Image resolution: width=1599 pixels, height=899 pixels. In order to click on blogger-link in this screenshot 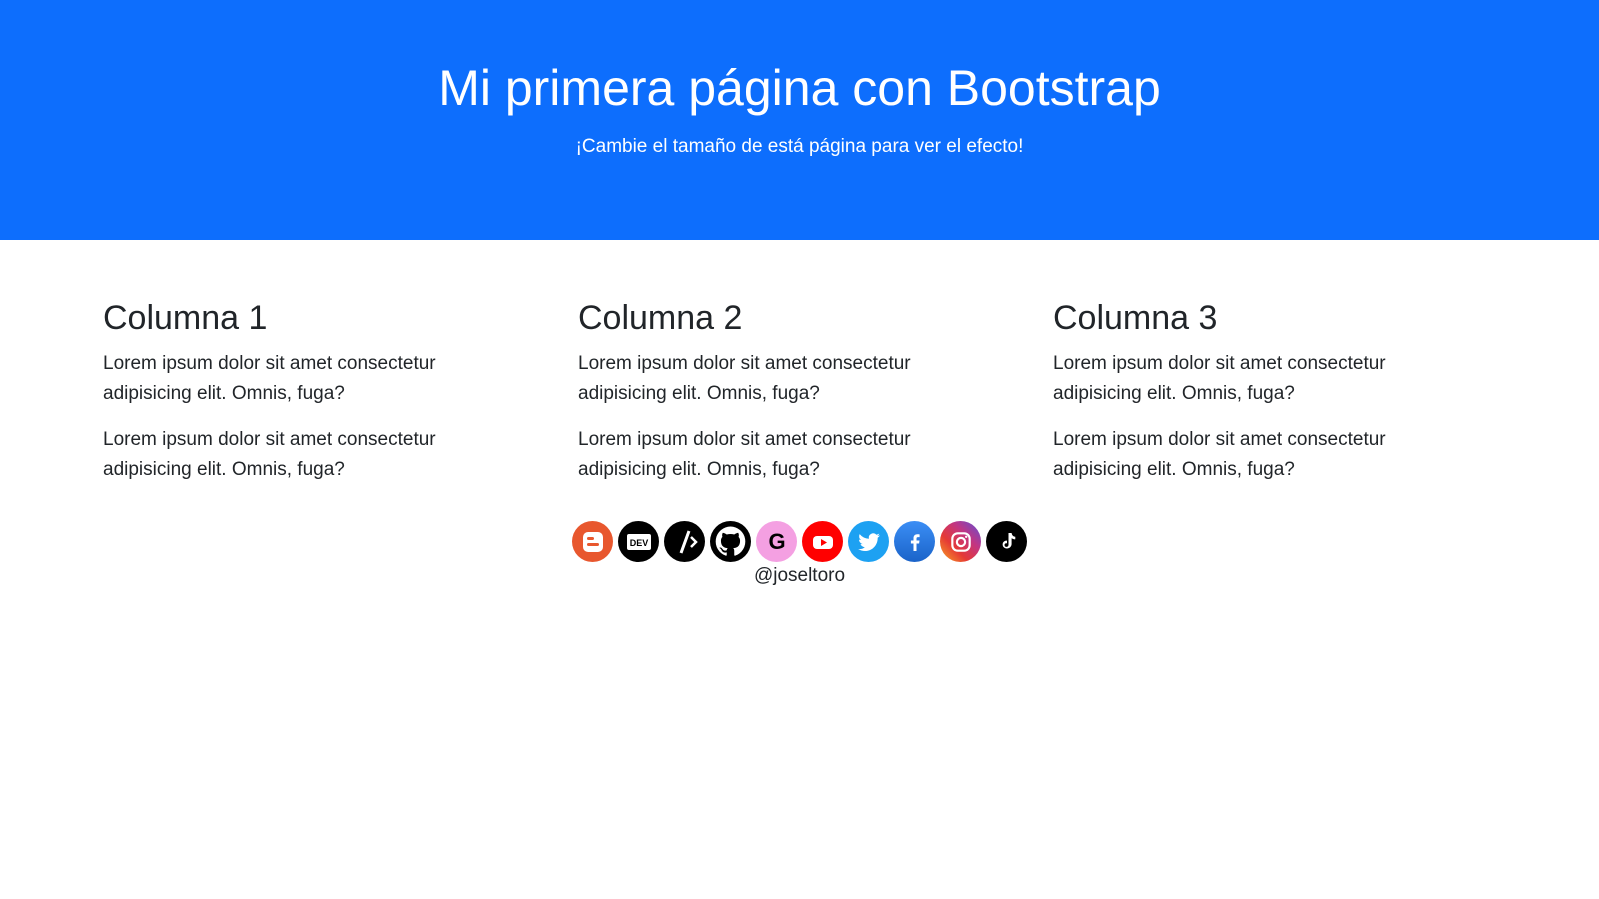, I will do `click(592, 541)`.